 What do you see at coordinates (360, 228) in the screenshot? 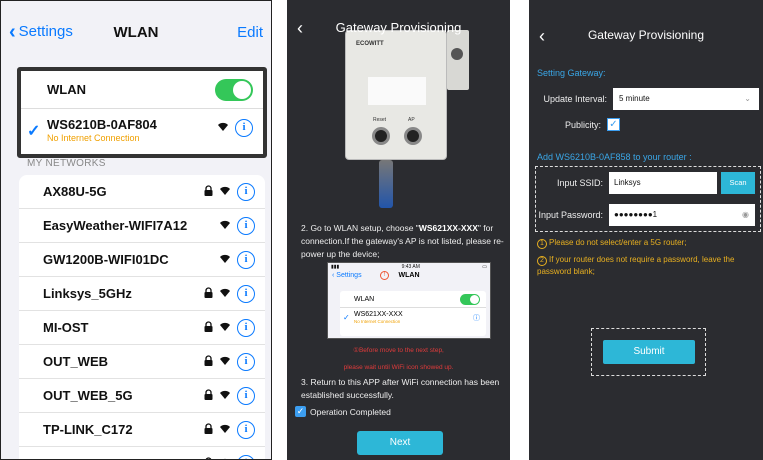
I see `step2-prefix: 2. Go to WLAN setup, choose "` at bounding box center [360, 228].